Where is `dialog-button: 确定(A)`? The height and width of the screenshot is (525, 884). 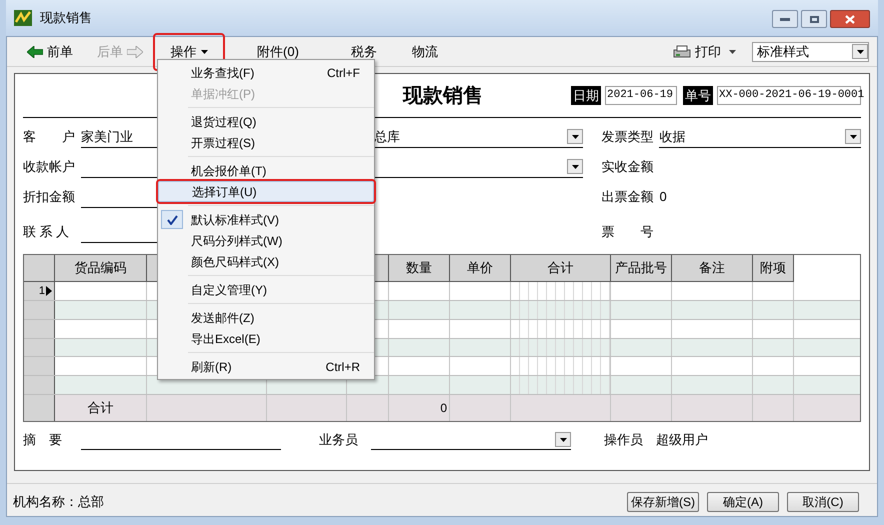
dialog-button: 确定(A) is located at coordinates (743, 502).